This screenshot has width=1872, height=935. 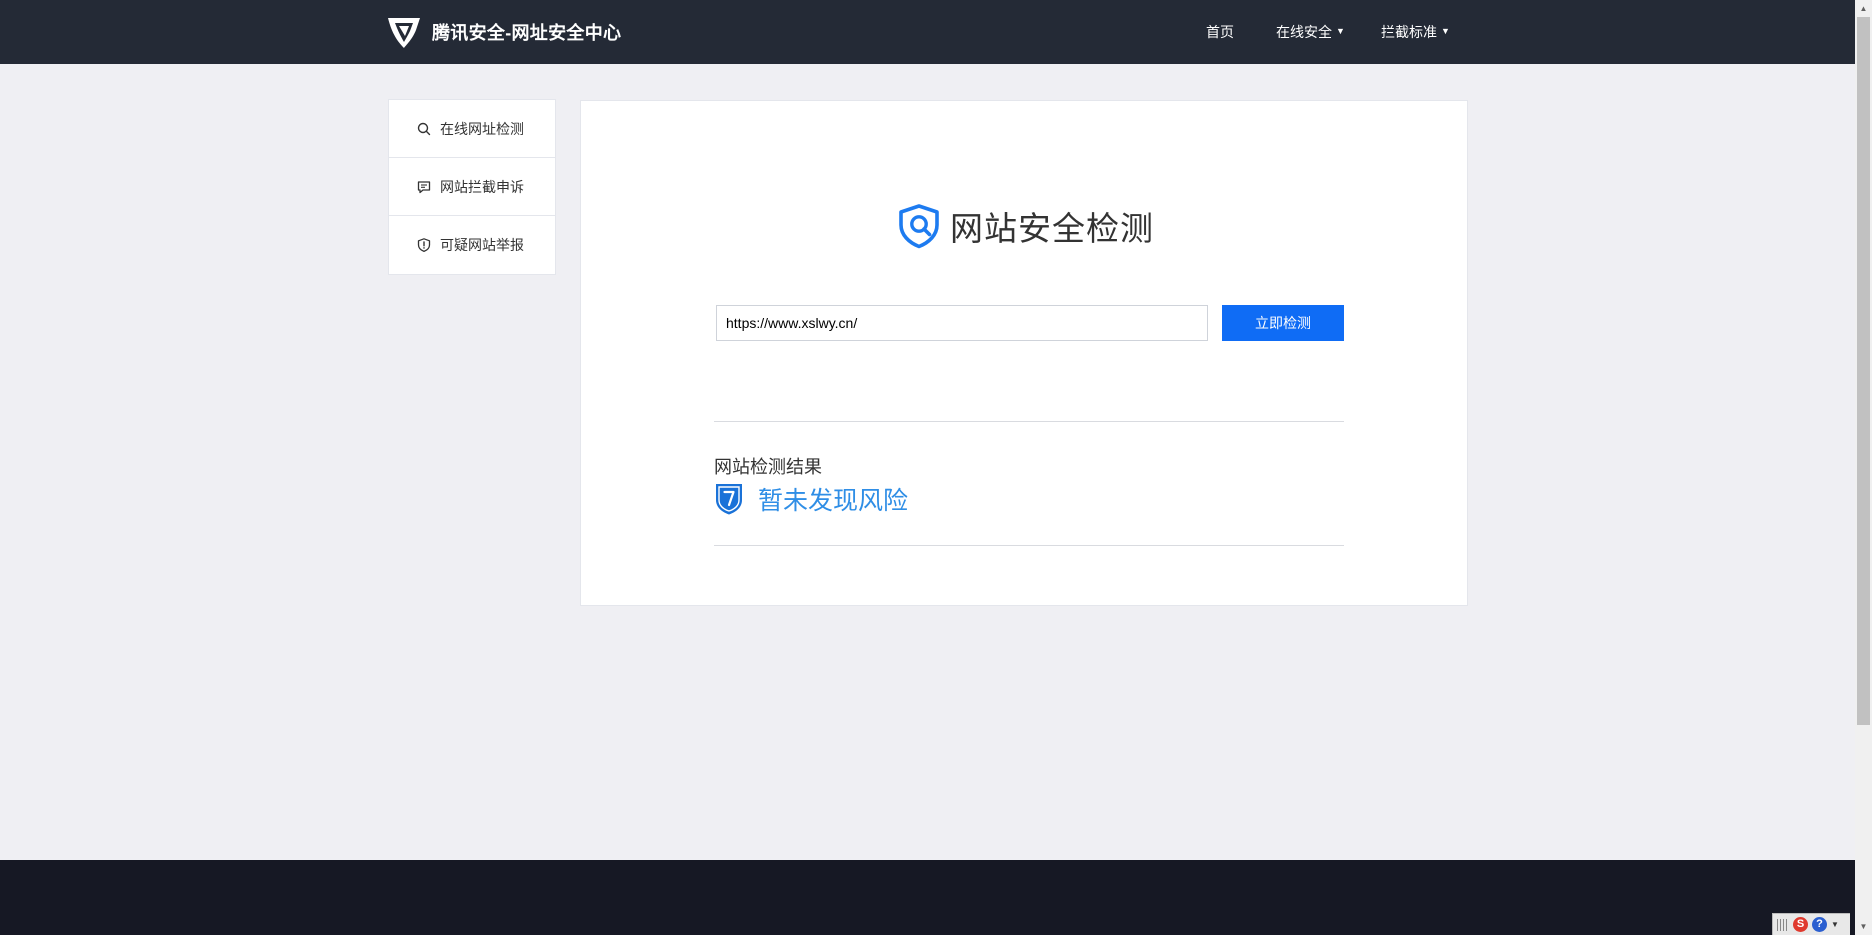 What do you see at coordinates (1819, 924) in the screenshot?
I see `help-icon: ?` at bounding box center [1819, 924].